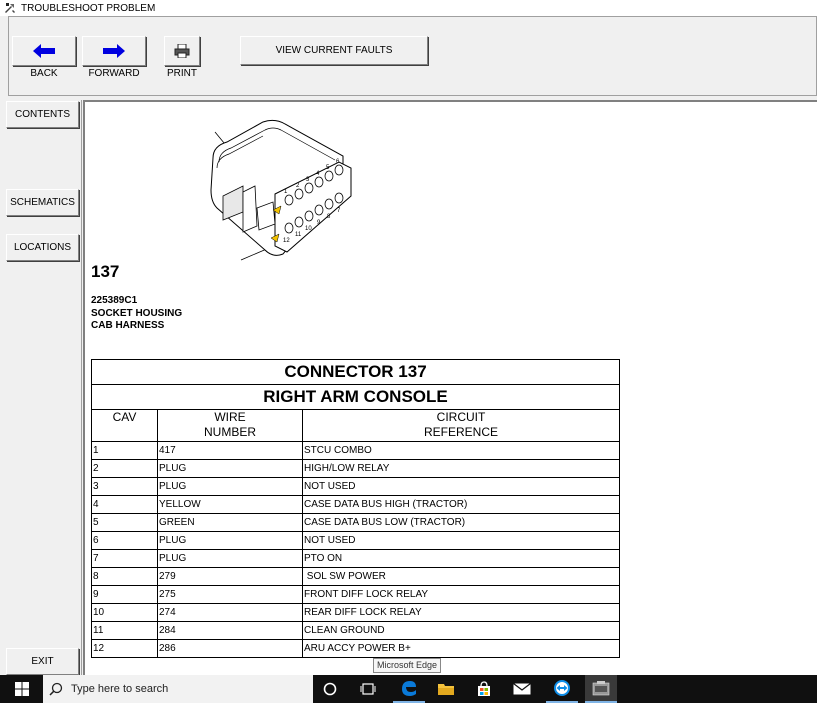 The width and height of the screenshot is (817, 703). I want to click on view-current-faults-button: VIEW CURRENT FAULTS, so click(334, 50).